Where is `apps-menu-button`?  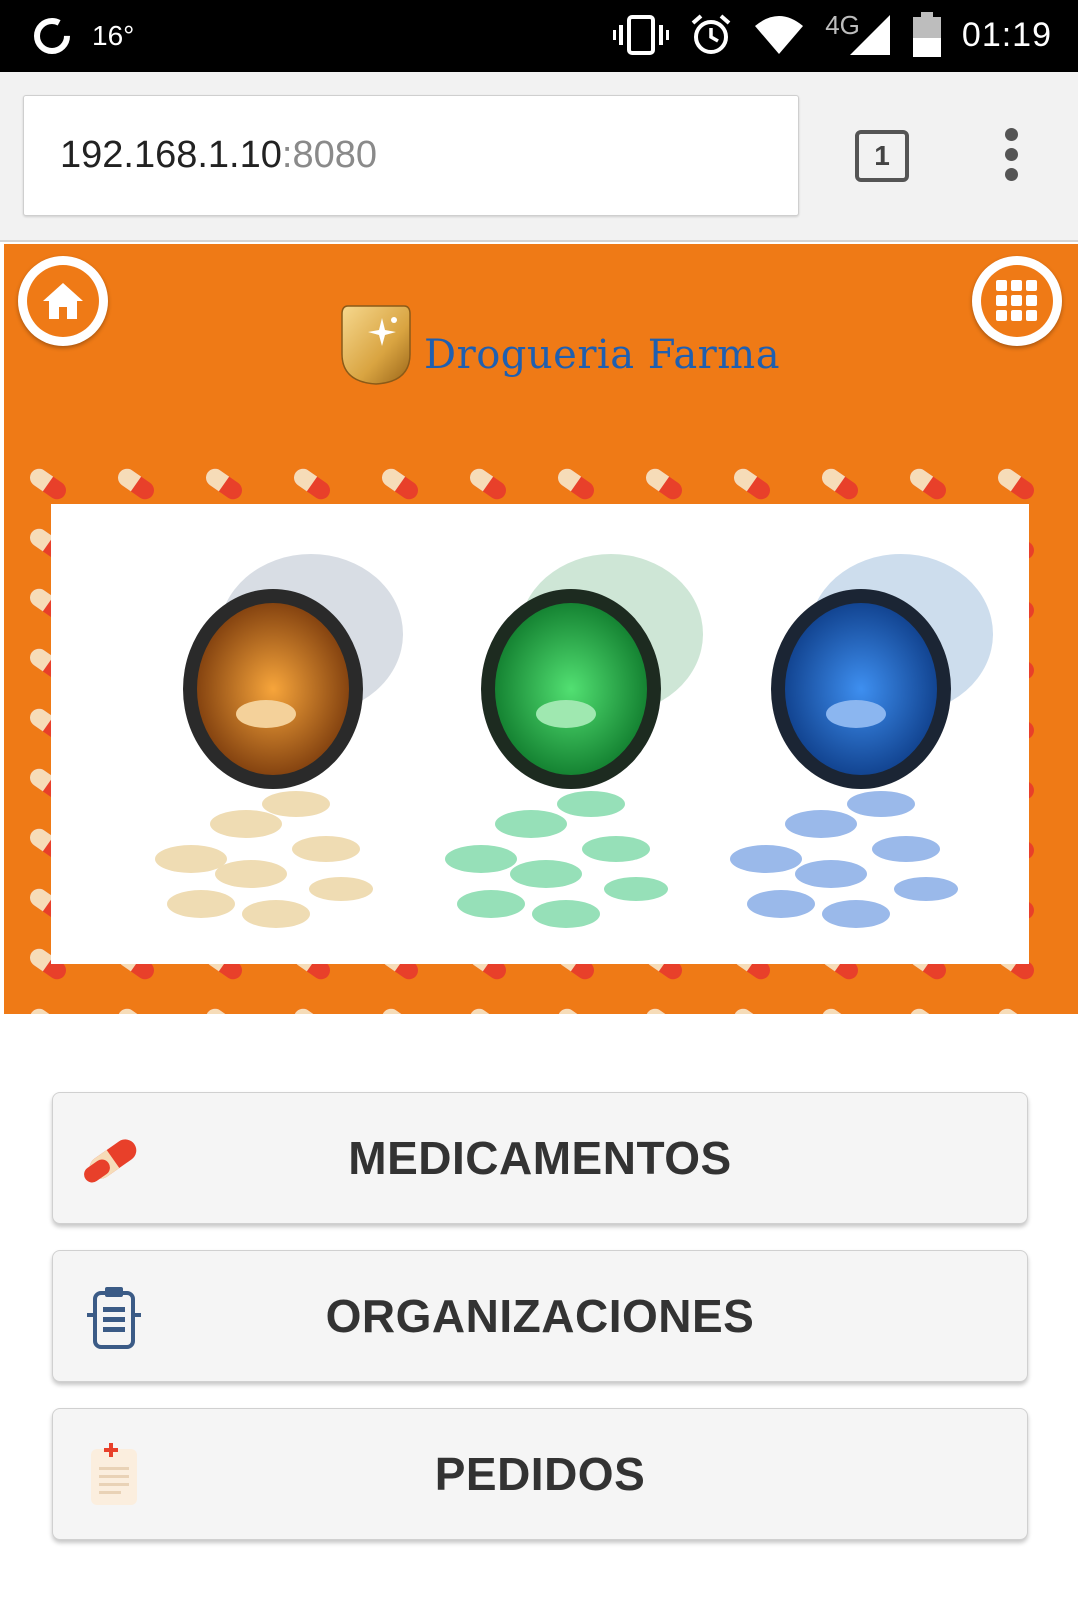 apps-menu-button is located at coordinates (1017, 301).